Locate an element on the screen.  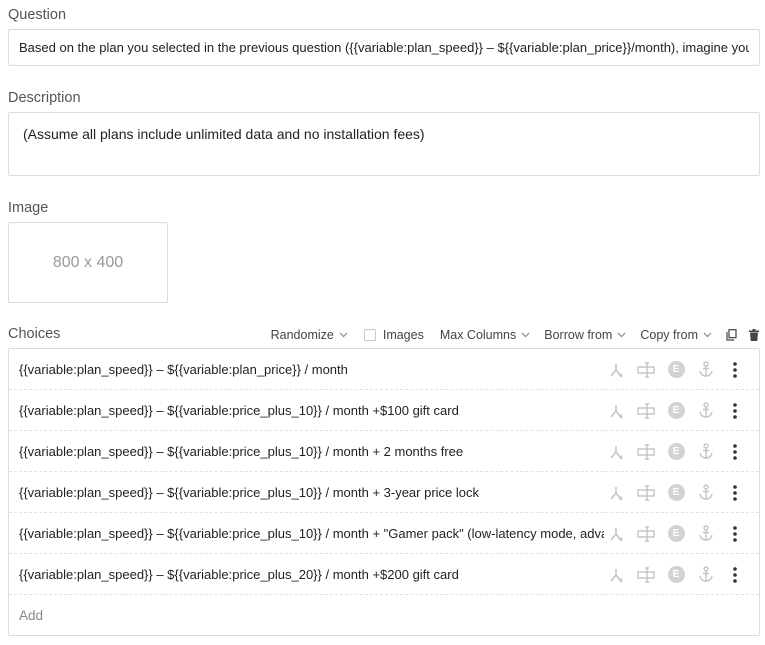
images-toggle: Images is located at coordinates (393, 335).